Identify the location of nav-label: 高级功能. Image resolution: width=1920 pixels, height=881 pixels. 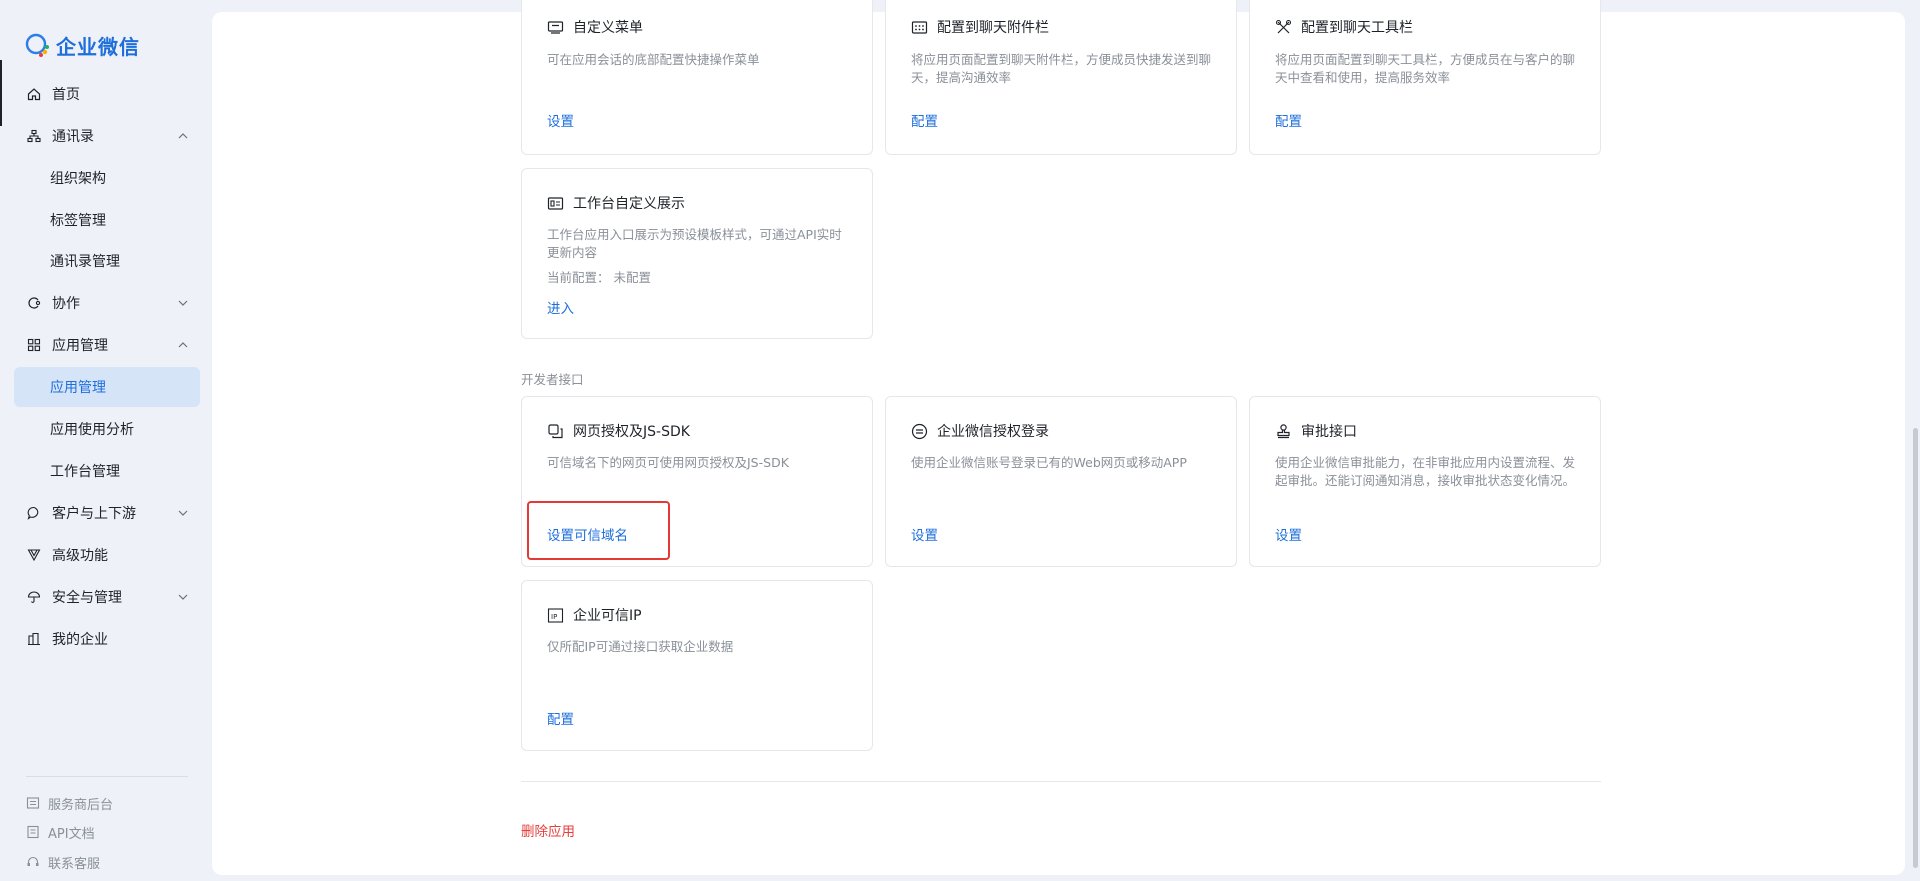
(80, 556).